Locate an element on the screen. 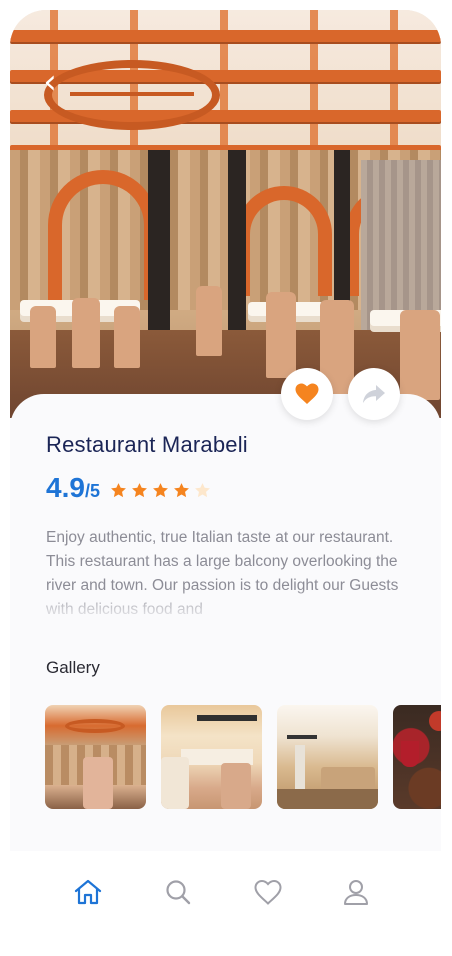  nav-home is located at coordinates (88, 892).